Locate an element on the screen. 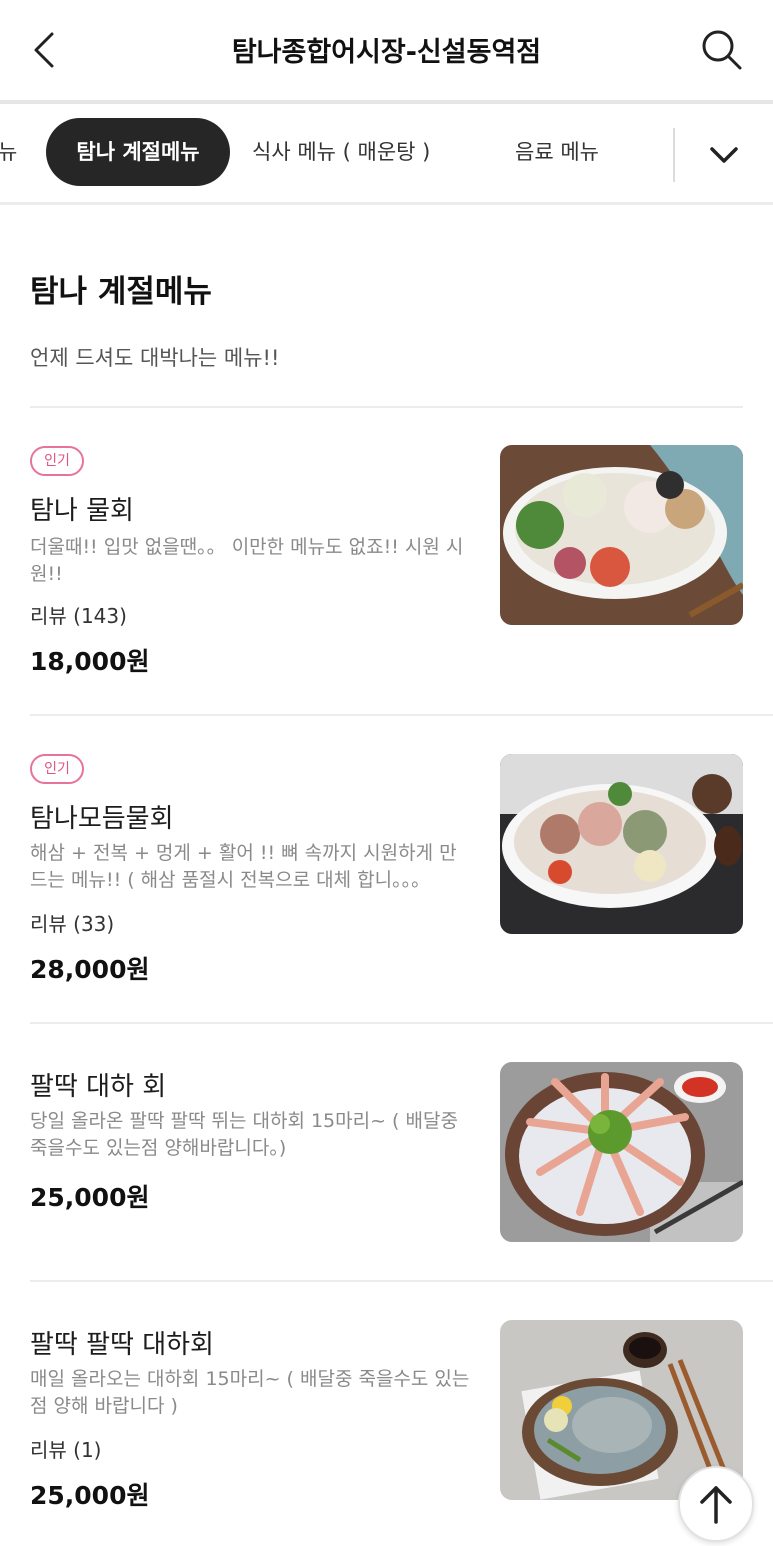 The width and height of the screenshot is (773, 1546). search-icon is located at coordinates (722, 50).